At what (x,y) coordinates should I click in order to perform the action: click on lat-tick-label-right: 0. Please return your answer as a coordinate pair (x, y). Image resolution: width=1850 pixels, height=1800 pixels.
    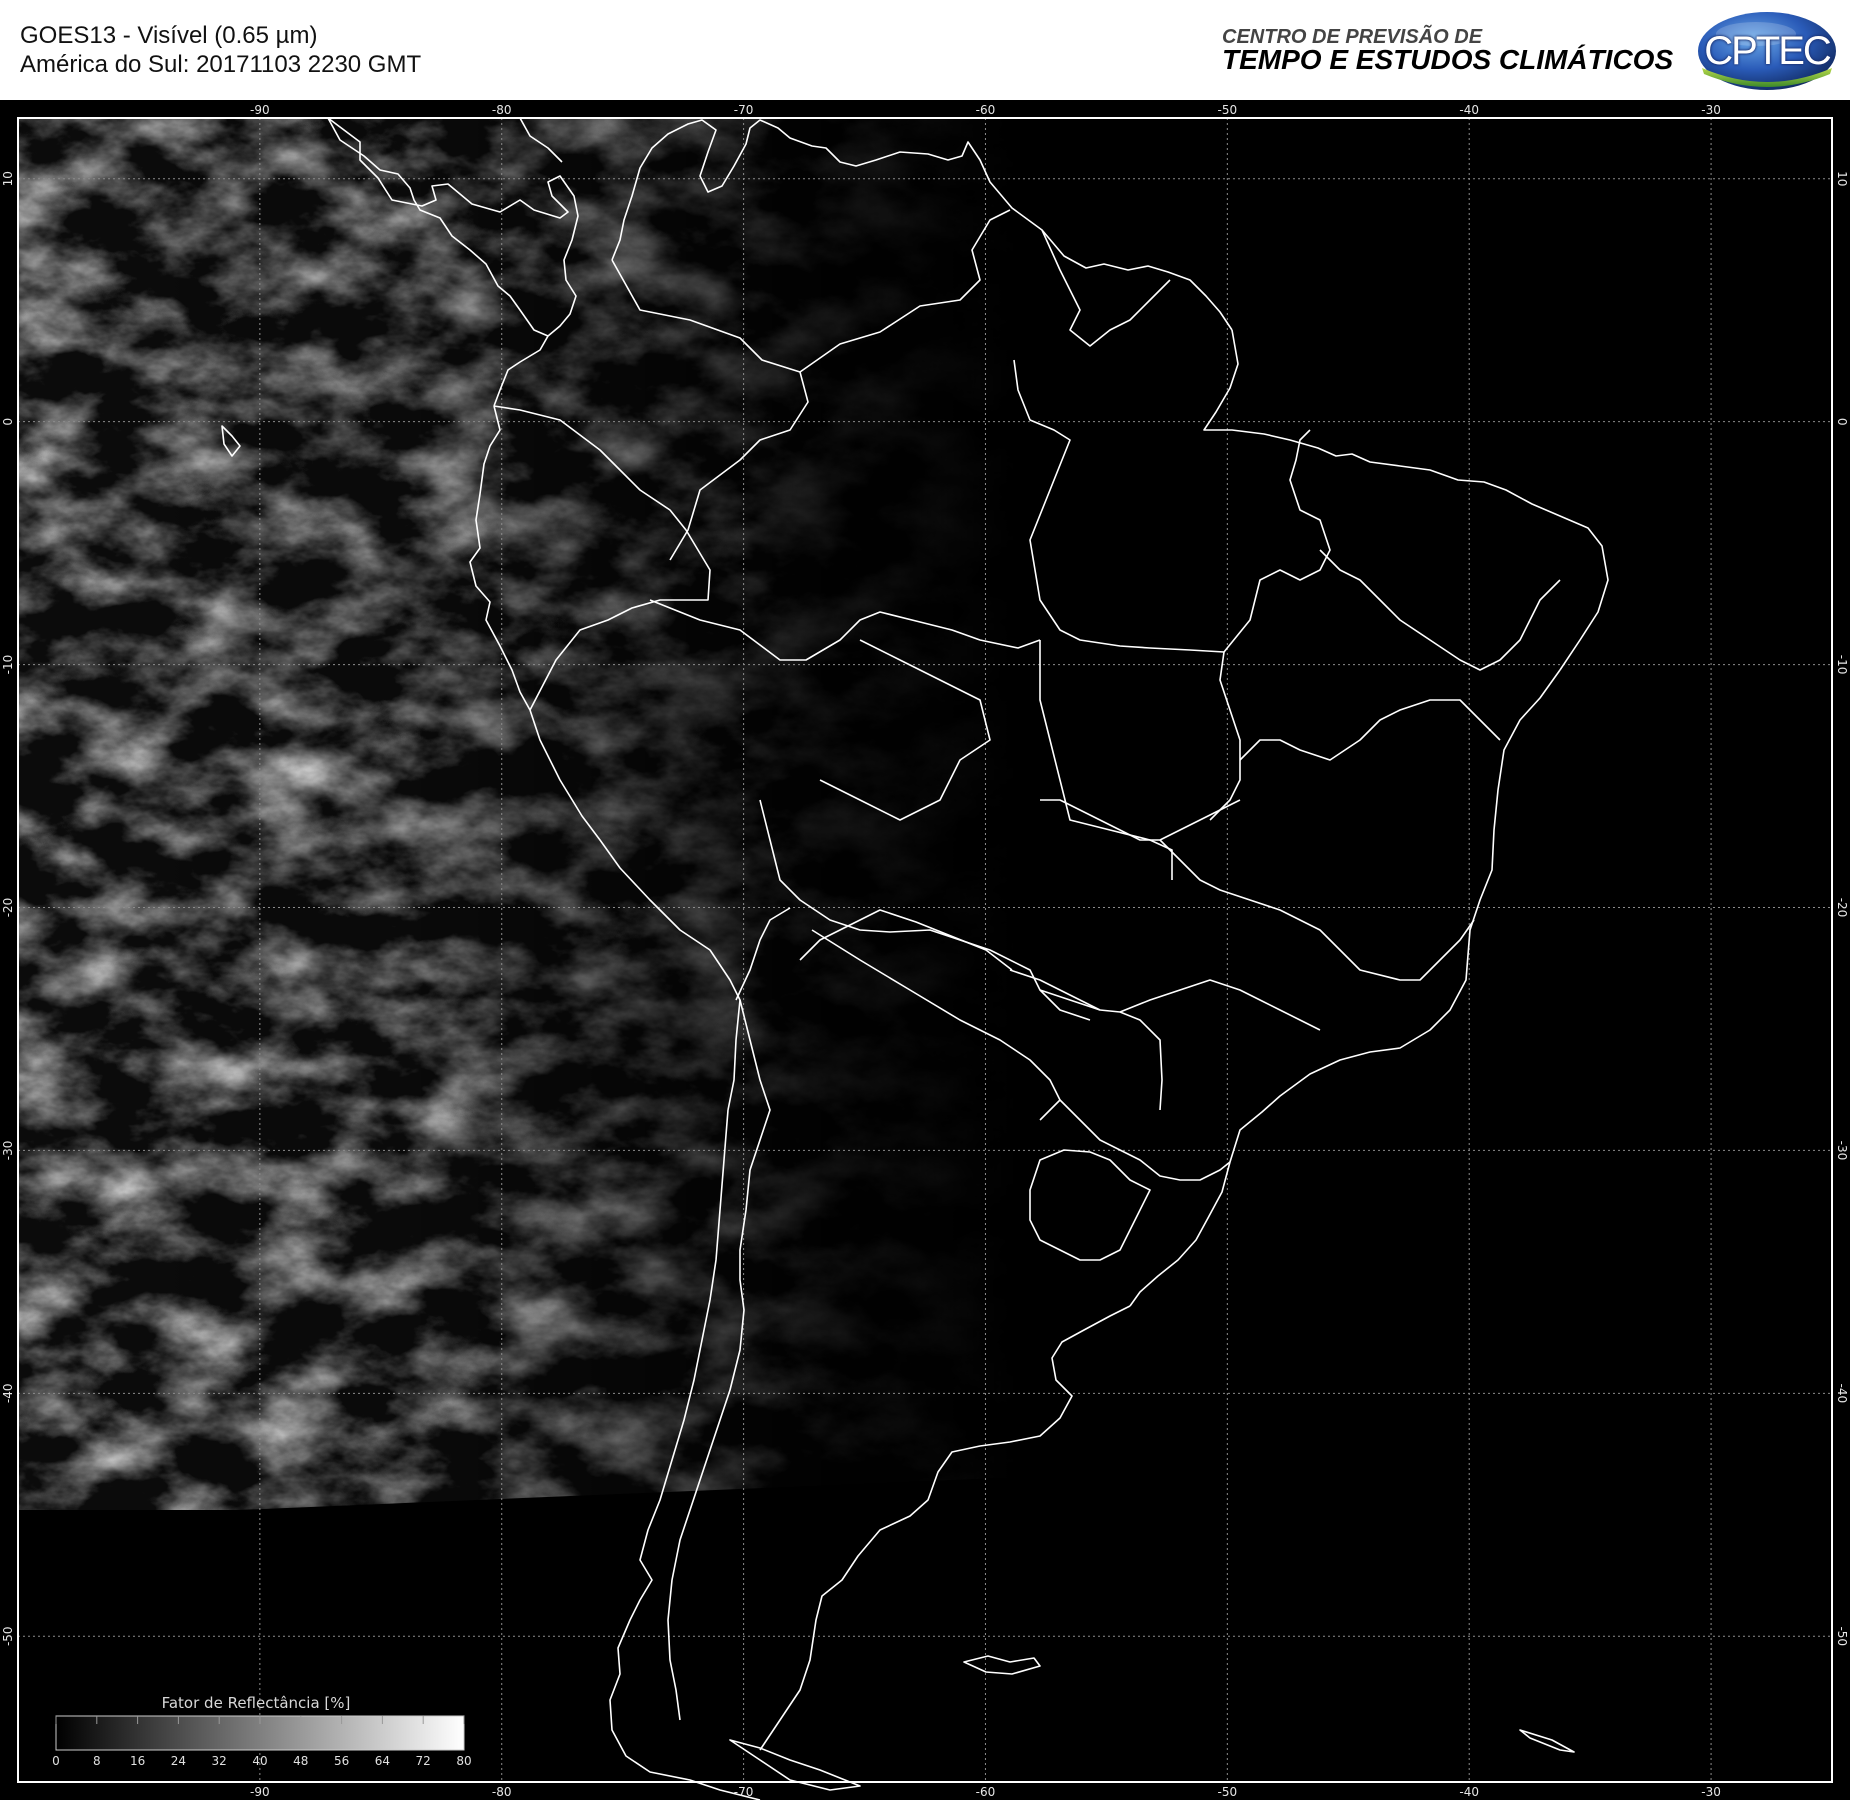
    Looking at the image, I should click on (1842, 422).